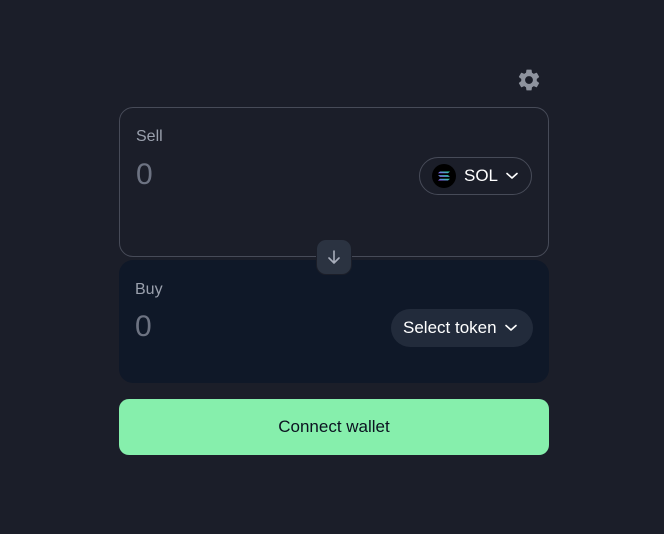  What do you see at coordinates (149, 136) in the screenshot?
I see `sell-label: Sell` at bounding box center [149, 136].